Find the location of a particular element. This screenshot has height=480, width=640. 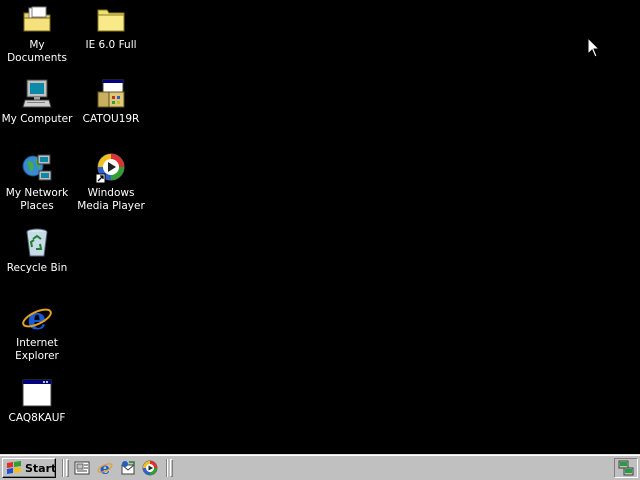

desktop-icon-label: CAQ8KAUF is located at coordinates (37, 418).